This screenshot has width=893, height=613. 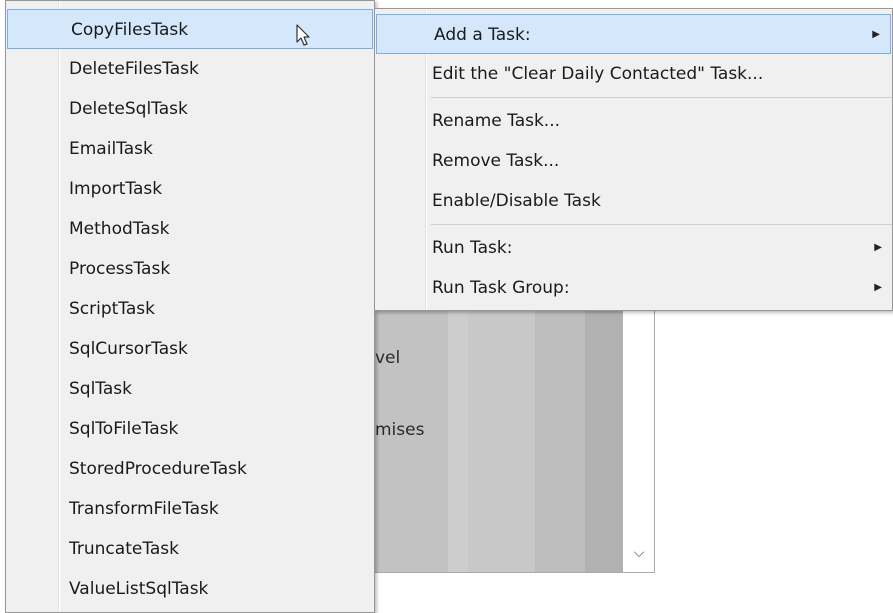 I want to click on menu-item-stored-procedure-task: StoredProcedureTask, so click(x=190, y=469).